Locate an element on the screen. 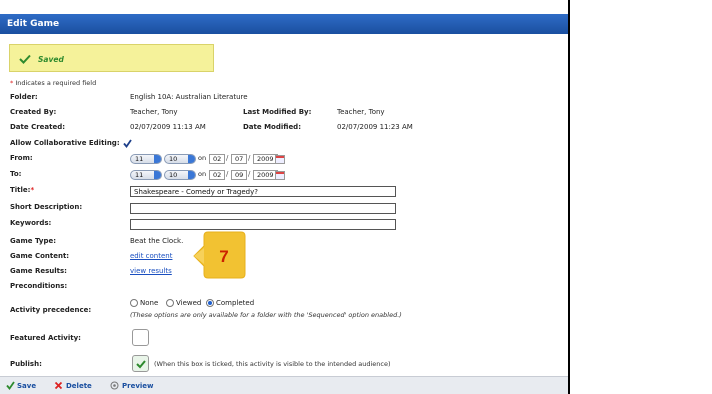 This screenshot has height=394, width=712. from-month-input: 07 is located at coordinates (239, 159).